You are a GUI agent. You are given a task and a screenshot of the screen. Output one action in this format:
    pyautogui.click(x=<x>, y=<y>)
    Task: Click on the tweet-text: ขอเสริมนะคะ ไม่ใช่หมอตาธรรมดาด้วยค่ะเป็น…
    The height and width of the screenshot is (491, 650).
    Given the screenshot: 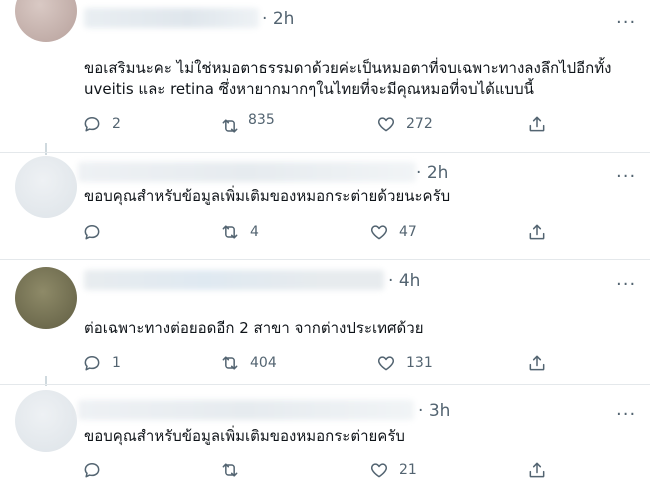 What is the action you would take?
    pyautogui.click(x=347, y=79)
    